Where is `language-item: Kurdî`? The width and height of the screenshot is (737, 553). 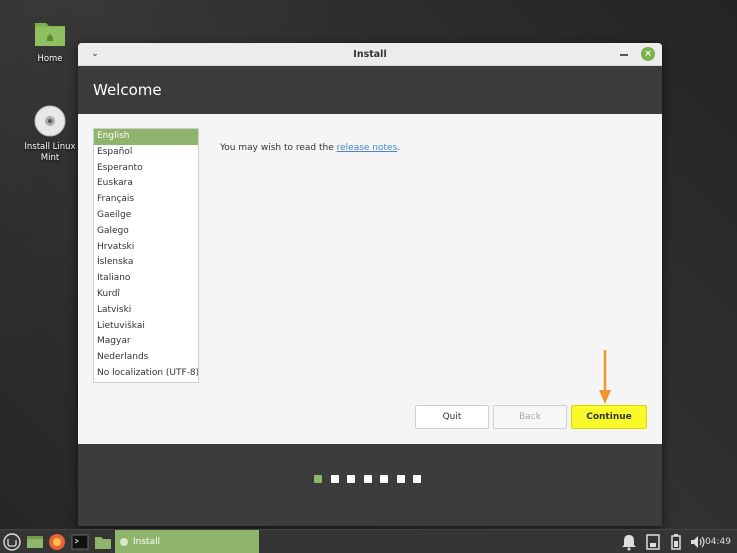 language-item: Kurdî is located at coordinates (146, 295).